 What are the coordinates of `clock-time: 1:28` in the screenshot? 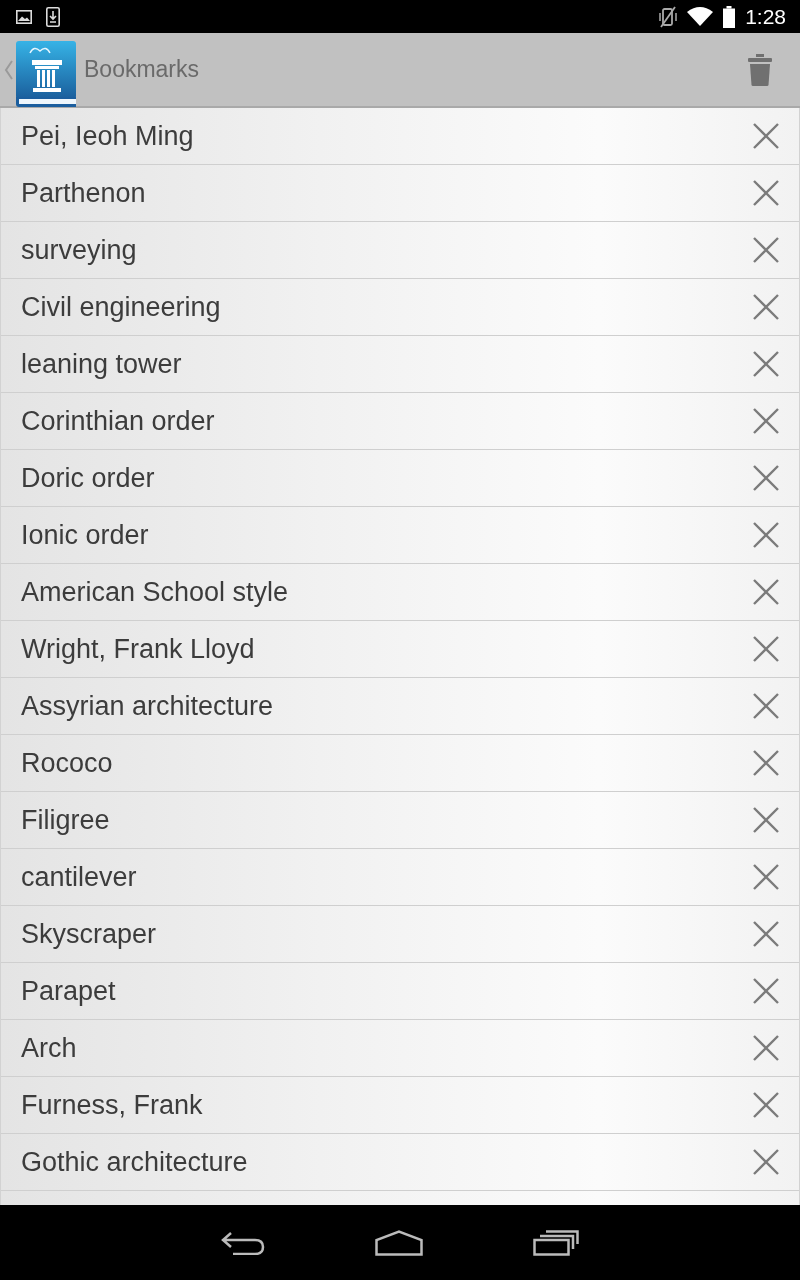 It's located at (765, 16).